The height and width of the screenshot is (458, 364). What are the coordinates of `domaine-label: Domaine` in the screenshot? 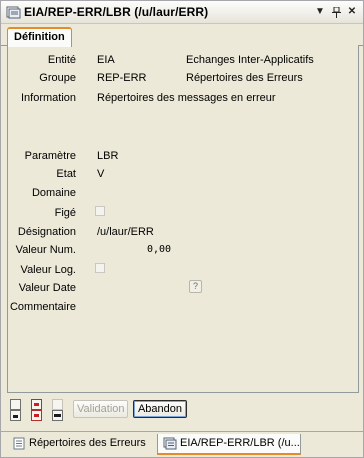 It's located at (53, 193).